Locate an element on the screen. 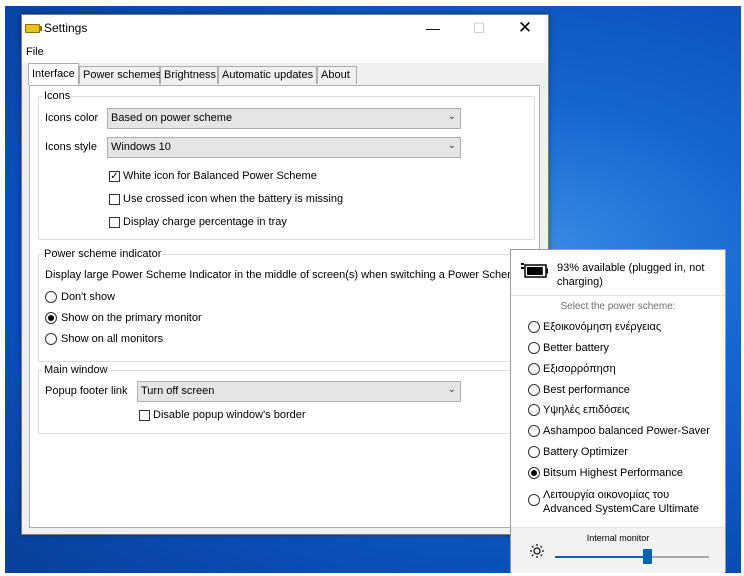 The width and height of the screenshot is (744, 576). brightness-sun-icon is located at coordinates (537, 551).